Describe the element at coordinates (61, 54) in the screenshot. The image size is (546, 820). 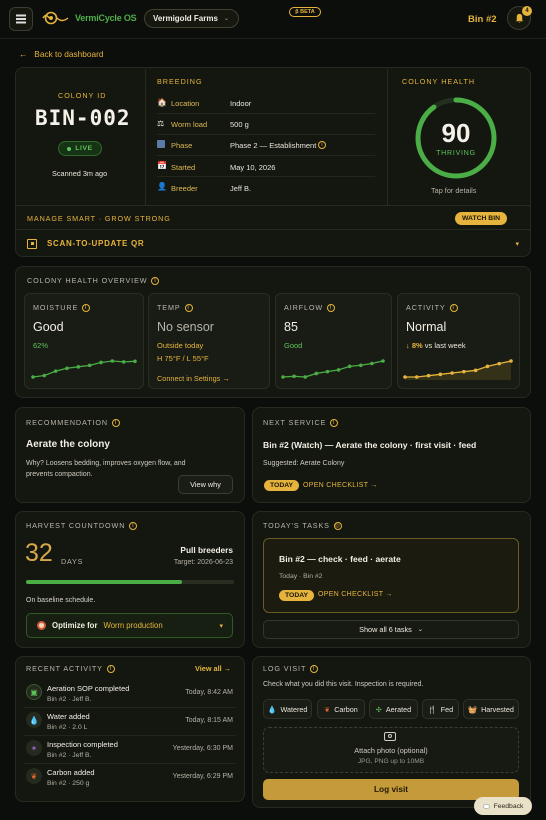
I see `back-link: ← Back to dashboard` at that location.